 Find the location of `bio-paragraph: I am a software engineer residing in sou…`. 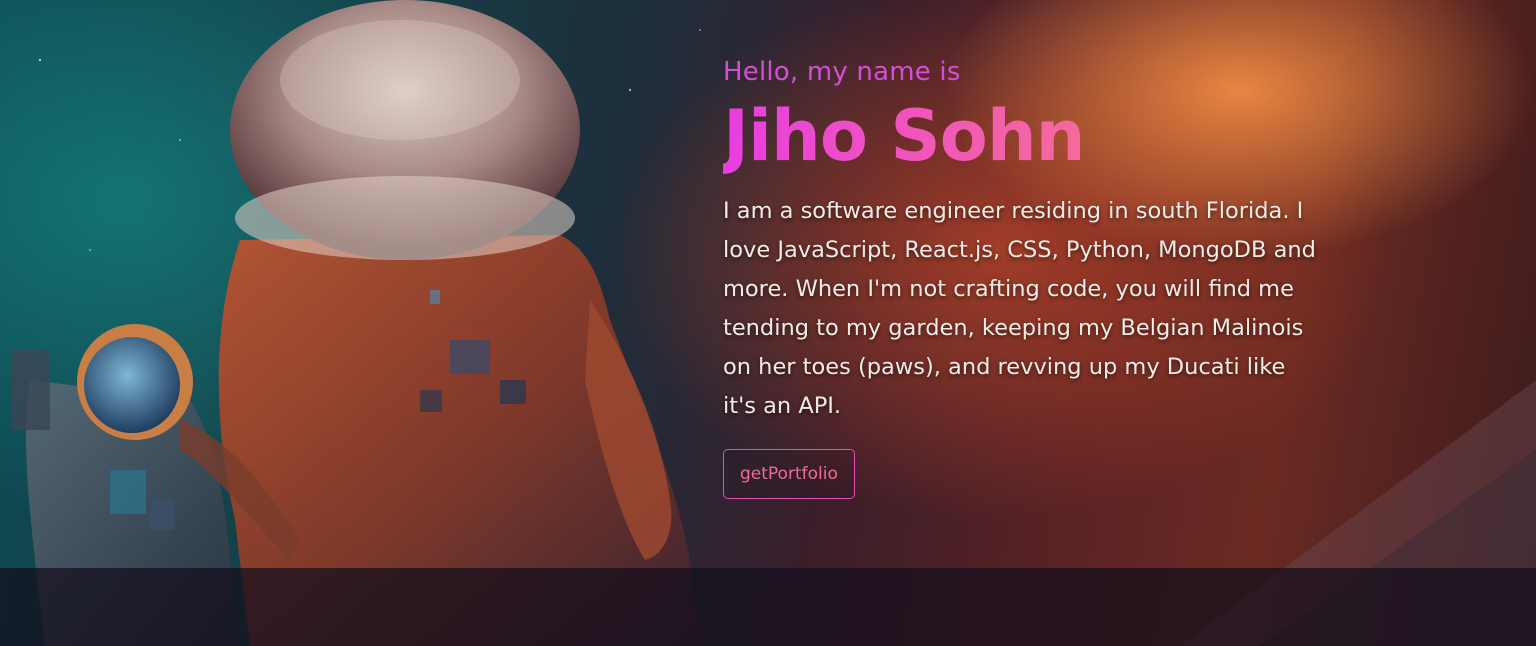

bio-paragraph: I am a software engineer residing in sou… is located at coordinates (1019, 308).